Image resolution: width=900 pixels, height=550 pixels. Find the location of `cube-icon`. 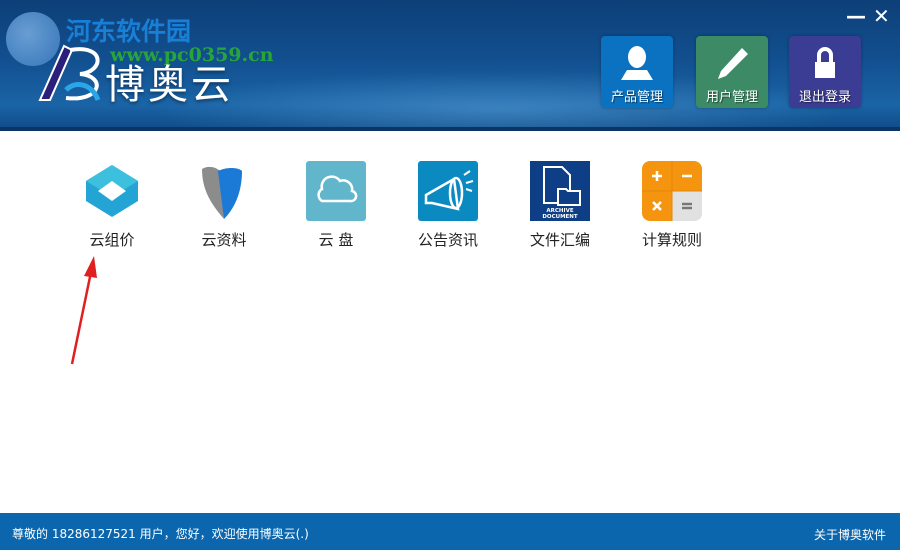

cube-icon is located at coordinates (112, 191).